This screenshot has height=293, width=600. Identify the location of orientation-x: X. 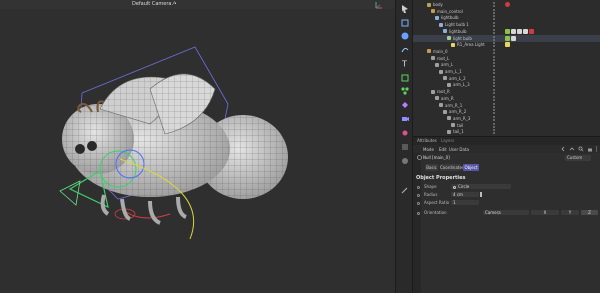
(545, 212).